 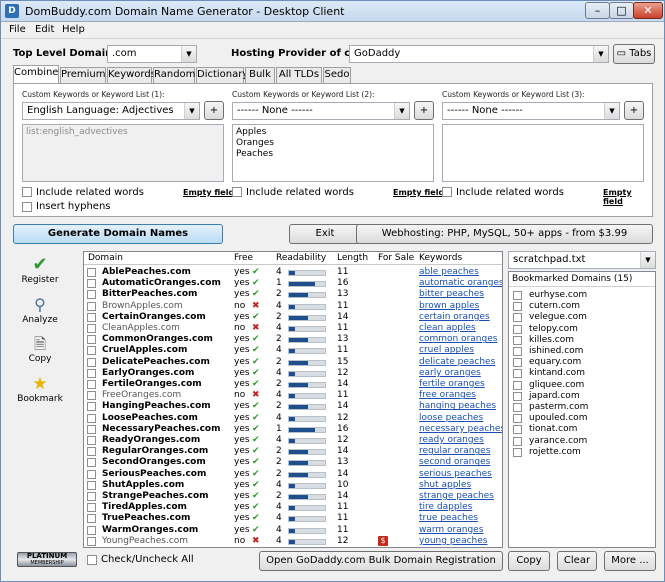 I want to click on keywords-link: bitter peaches, so click(x=451, y=294).